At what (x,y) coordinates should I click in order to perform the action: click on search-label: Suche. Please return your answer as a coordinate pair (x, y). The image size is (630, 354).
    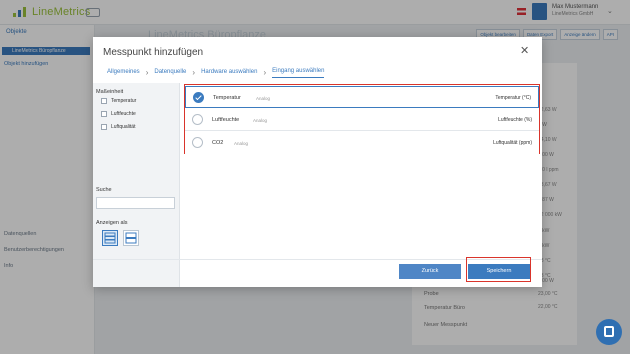
    Looking at the image, I should click on (104, 190).